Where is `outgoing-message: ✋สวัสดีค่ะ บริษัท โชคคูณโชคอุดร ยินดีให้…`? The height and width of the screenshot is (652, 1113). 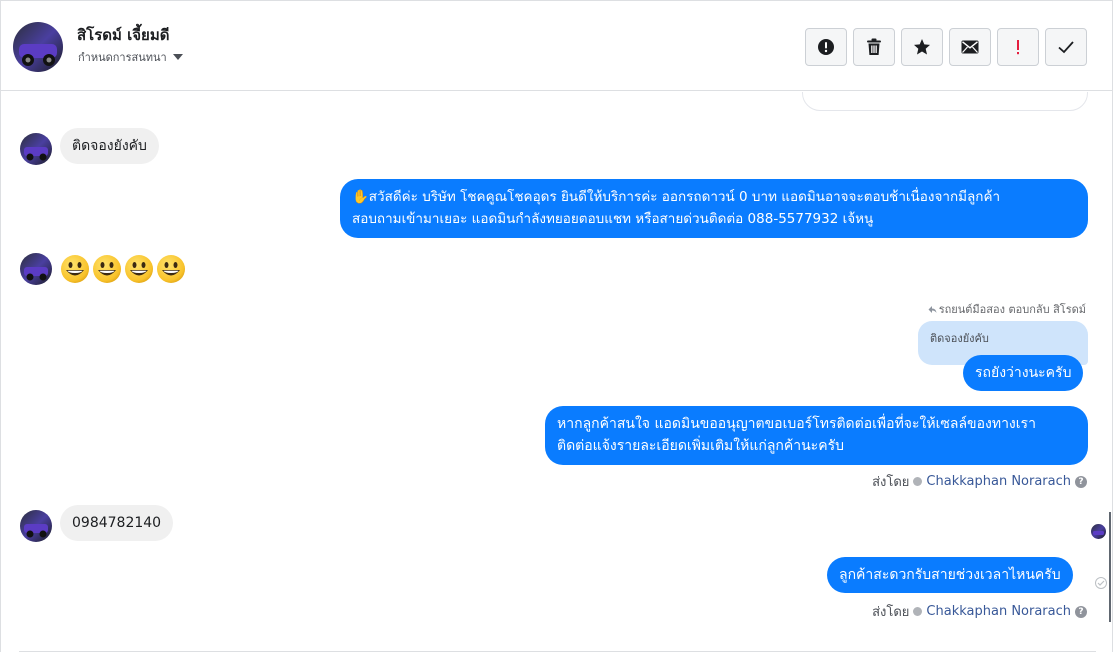
outgoing-message: ✋สวัสดีค่ะ บริษัท โชคคูณโชคอุดร ยินดีให้… is located at coordinates (714, 208).